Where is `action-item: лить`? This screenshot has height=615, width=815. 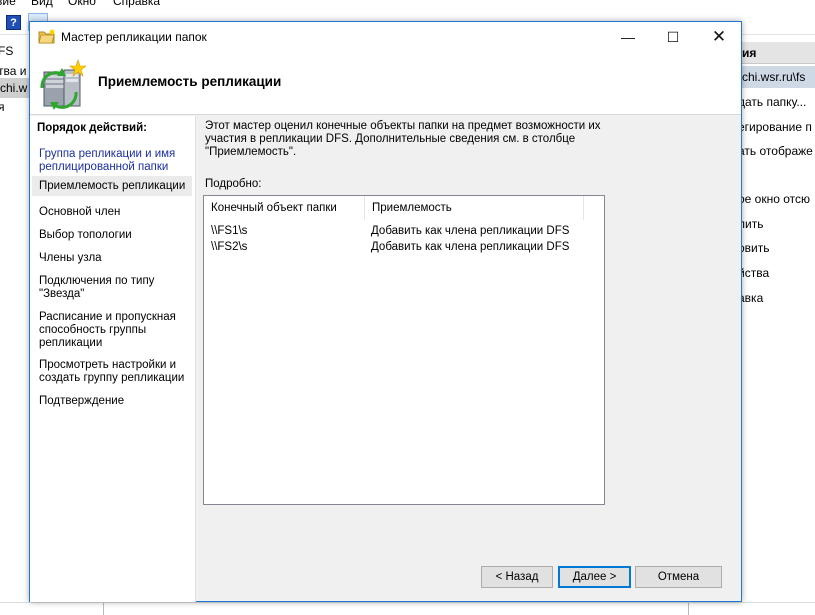 action-item: лить is located at coordinates (752, 224).